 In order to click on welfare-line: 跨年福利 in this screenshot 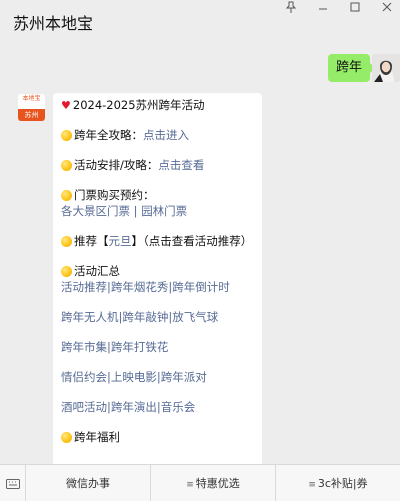, I will do `click(158, 437)`.